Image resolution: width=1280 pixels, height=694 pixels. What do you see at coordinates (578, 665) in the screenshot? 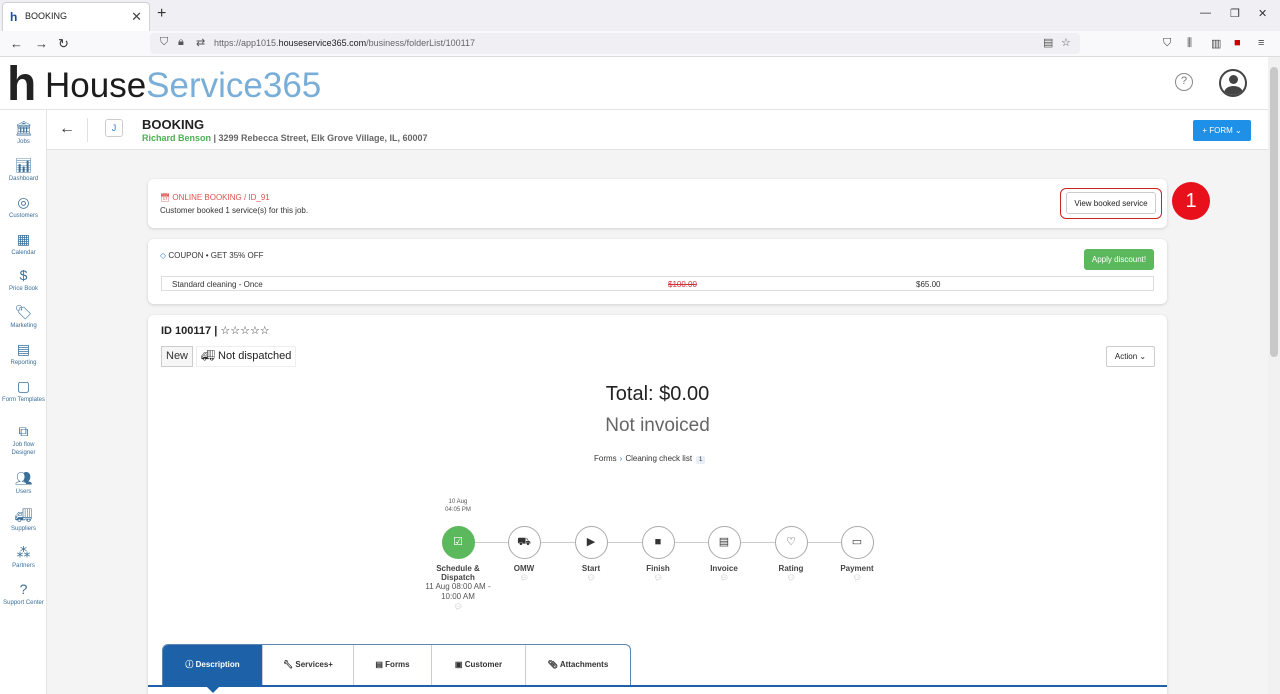
I see `tab-attachments: 📎︎ Attachments` at bounding box center [578, 665].